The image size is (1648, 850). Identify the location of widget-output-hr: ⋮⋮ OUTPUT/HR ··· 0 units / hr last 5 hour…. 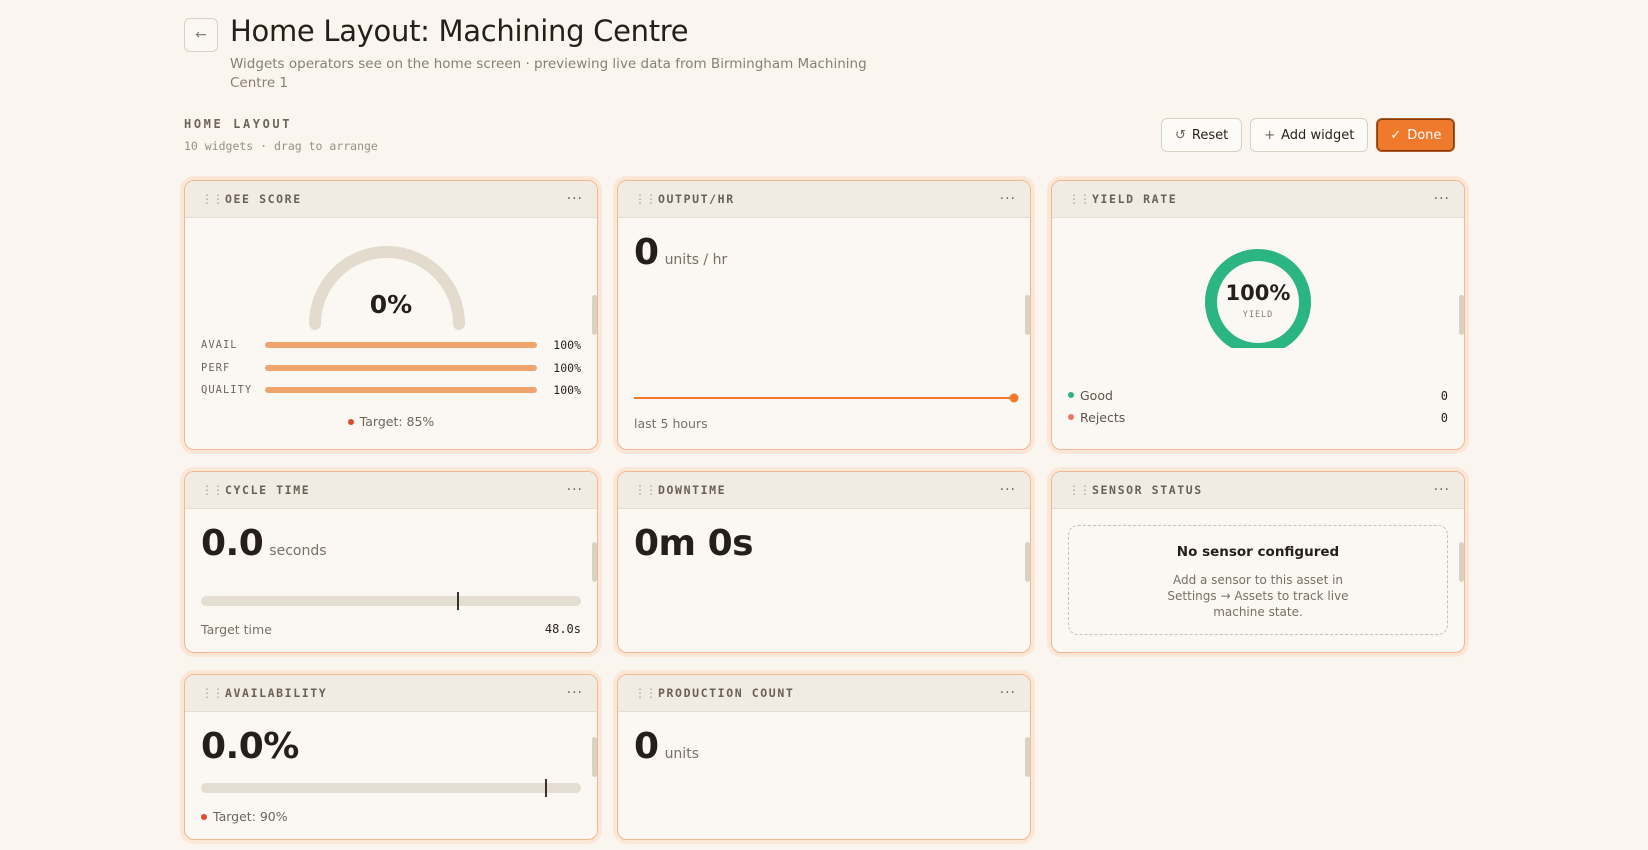
(824, 315).